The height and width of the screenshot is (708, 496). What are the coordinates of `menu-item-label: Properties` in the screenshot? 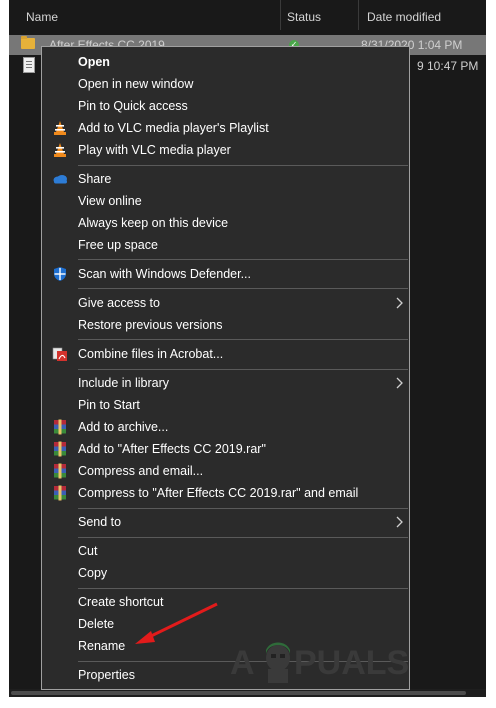 It's located at (106, 675).